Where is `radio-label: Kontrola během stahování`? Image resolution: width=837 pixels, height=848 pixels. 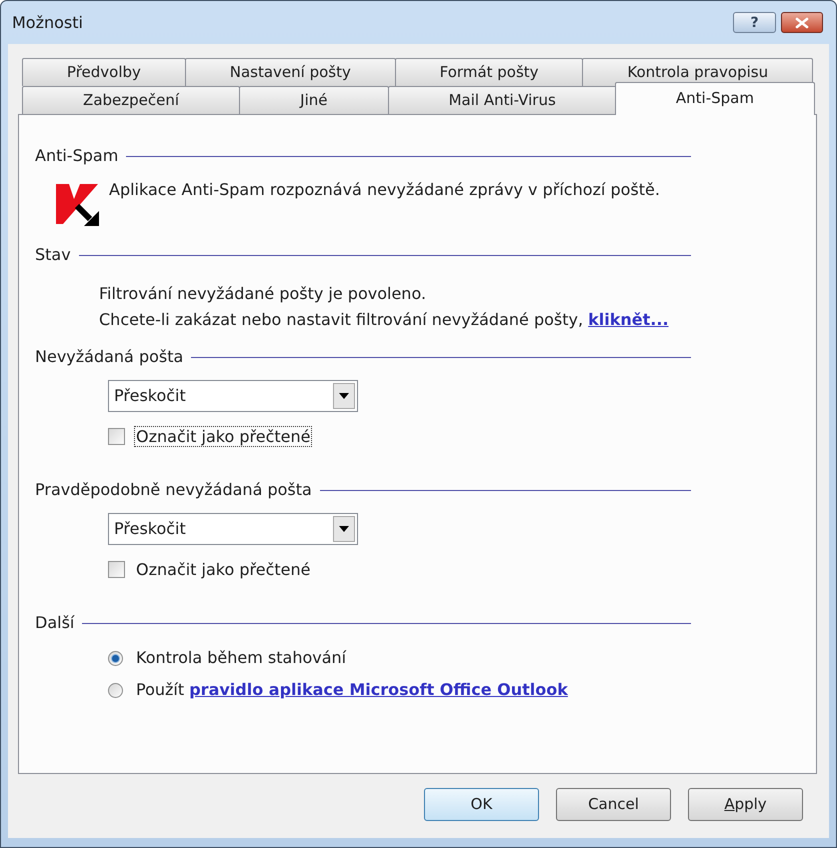 radio-label: Kontrola během stahování is located at coordinates (241, 658).